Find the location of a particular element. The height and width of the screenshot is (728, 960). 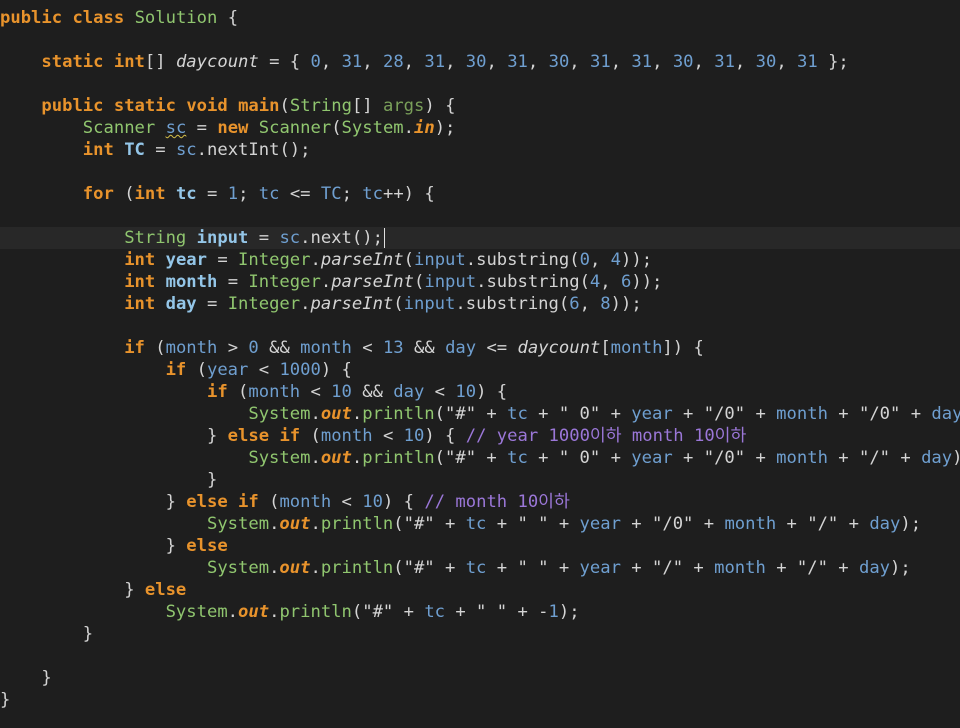

code-token: 0 is located at coordinates (253, 348).